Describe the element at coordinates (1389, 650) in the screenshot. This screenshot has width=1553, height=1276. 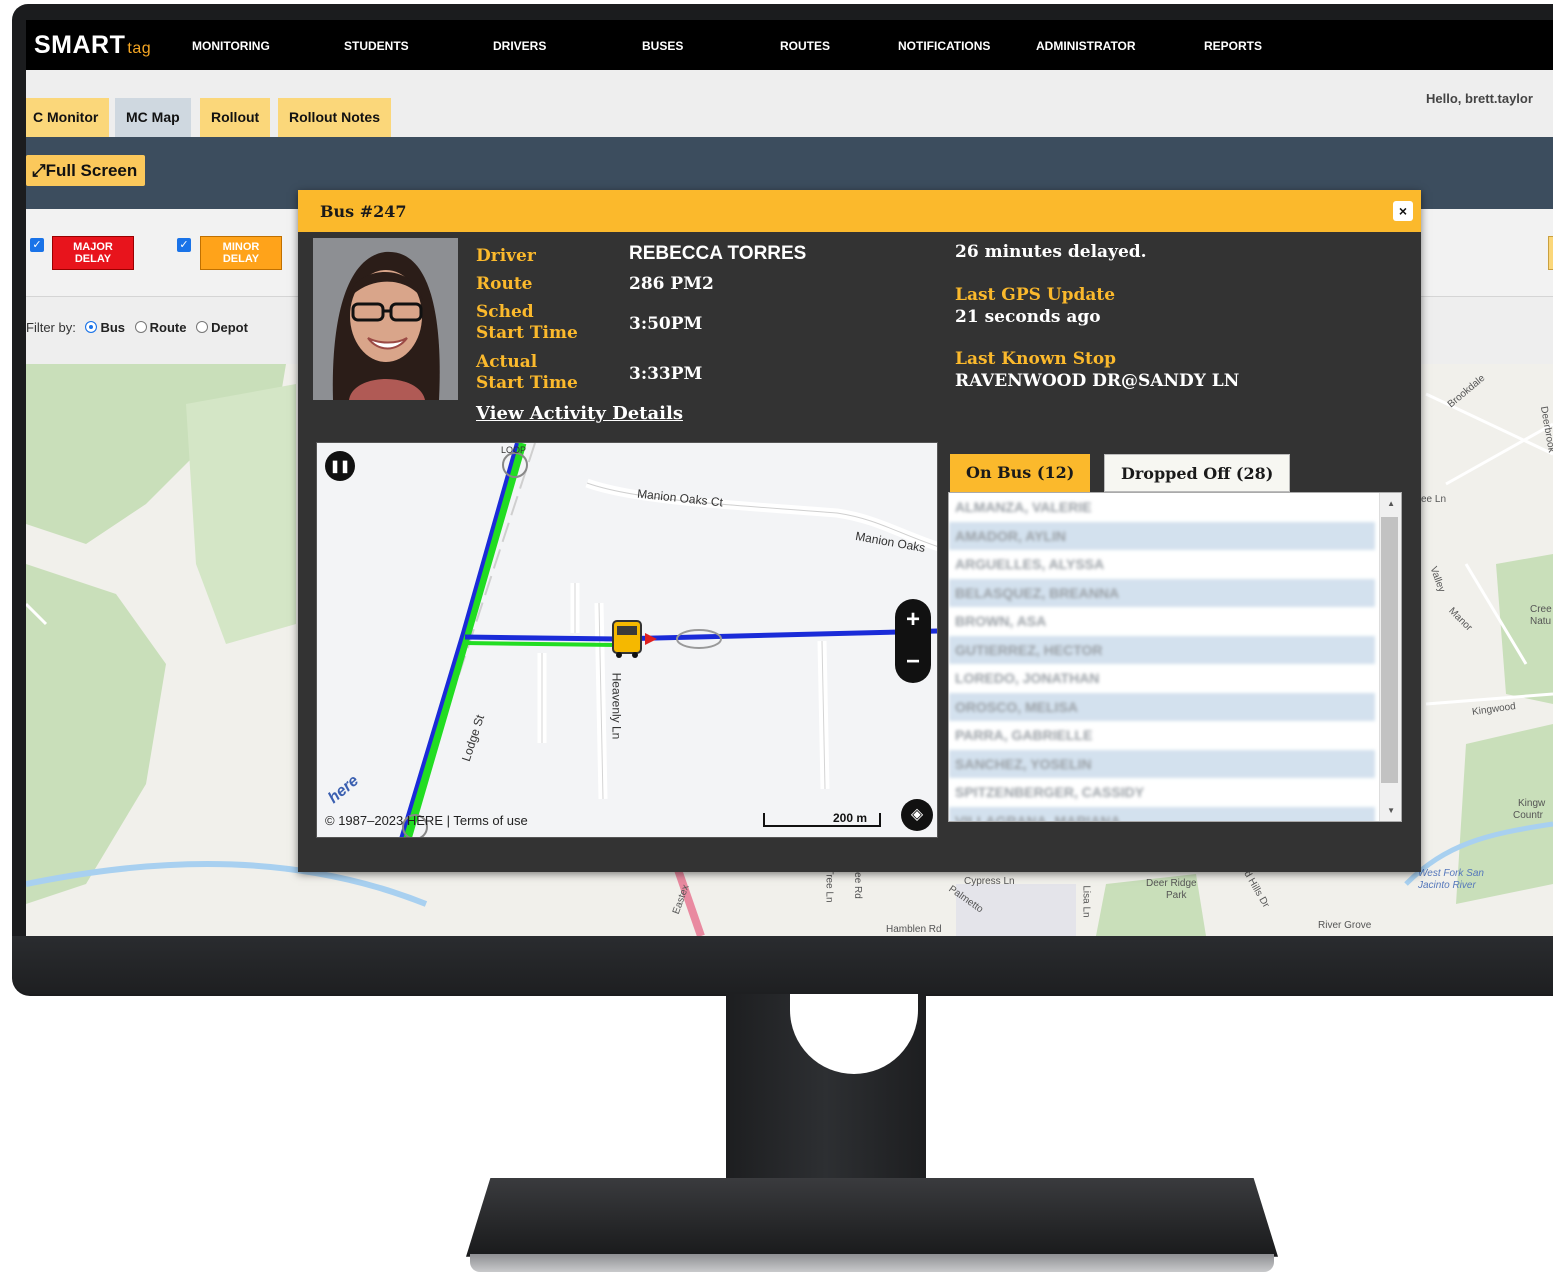
I see `scrollbar-thumb` at that location.